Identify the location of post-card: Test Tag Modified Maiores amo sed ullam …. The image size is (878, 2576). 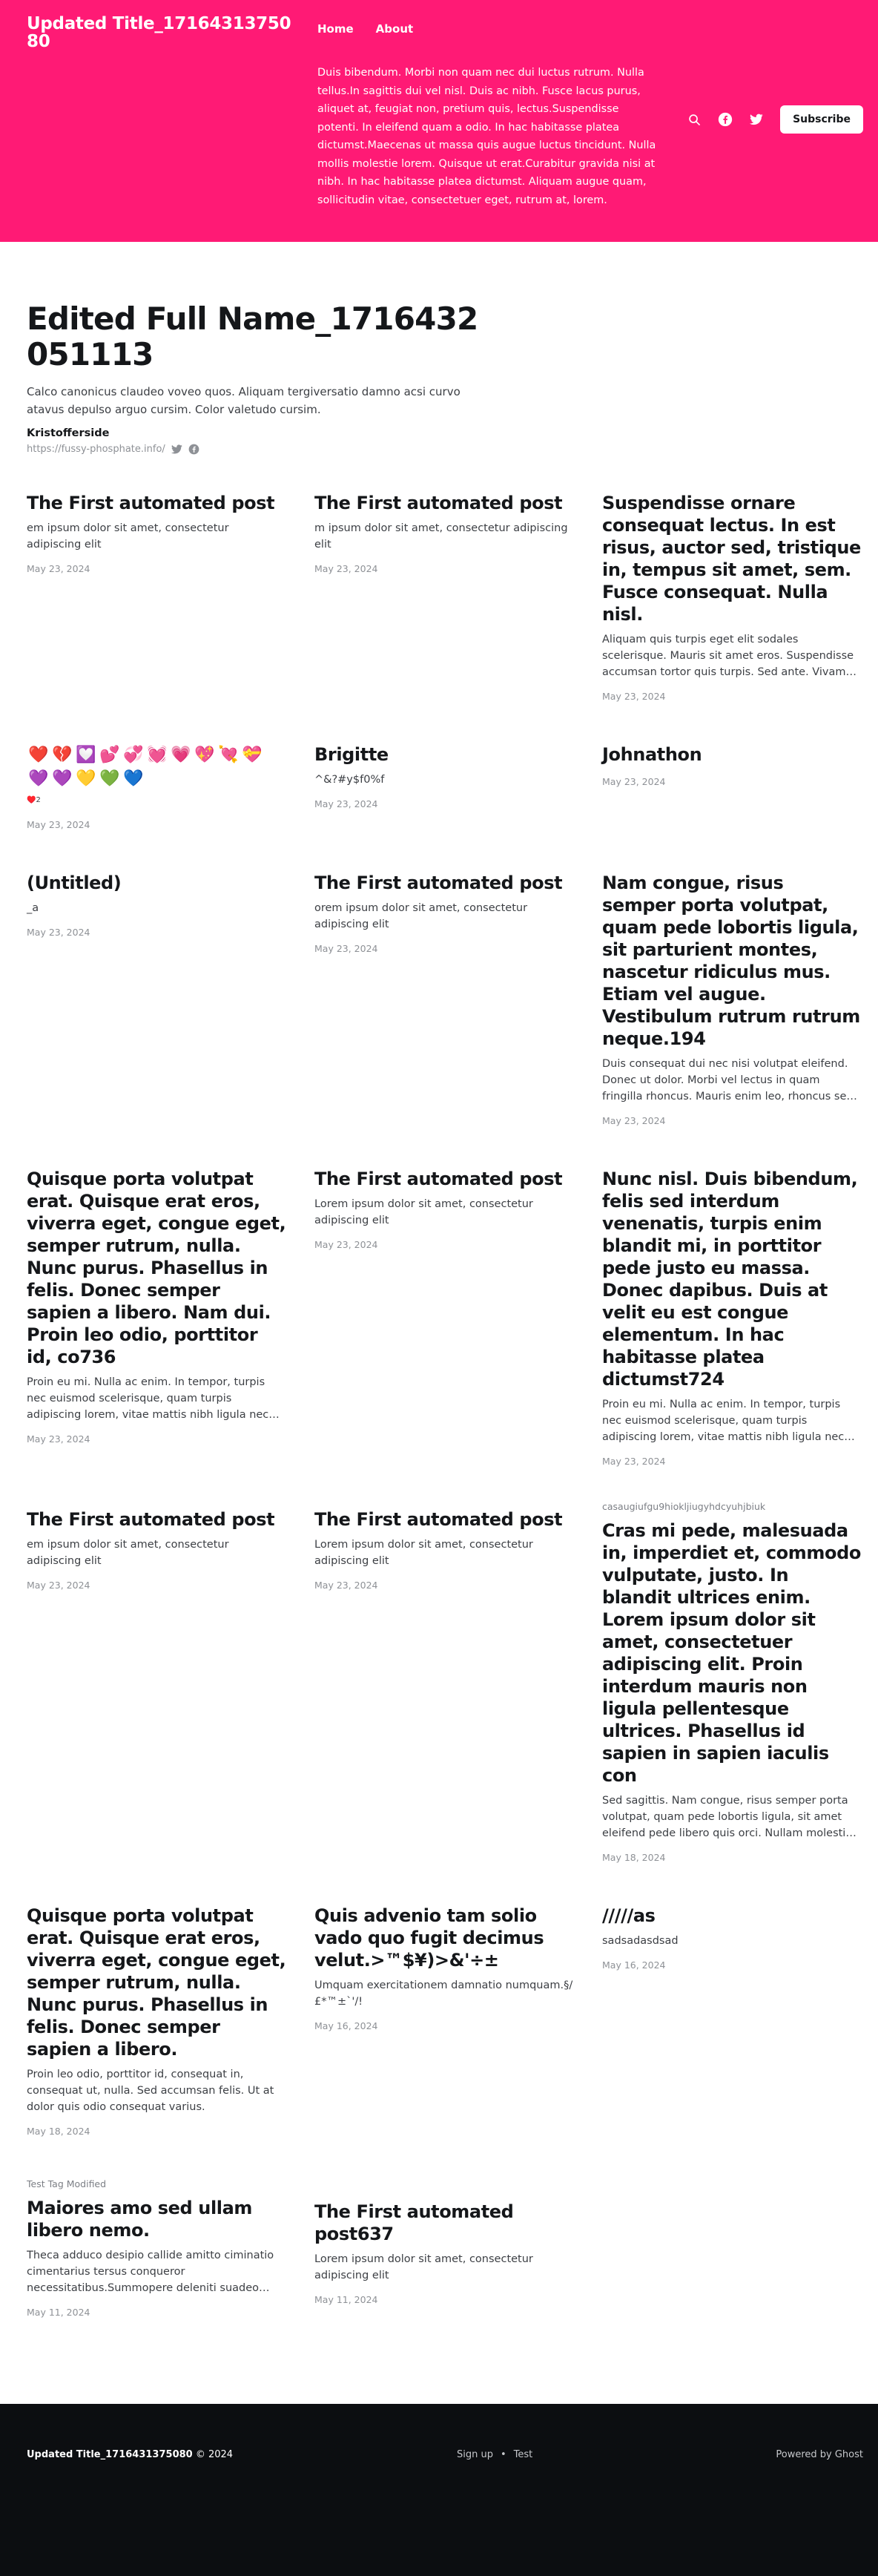
(156, 2248).